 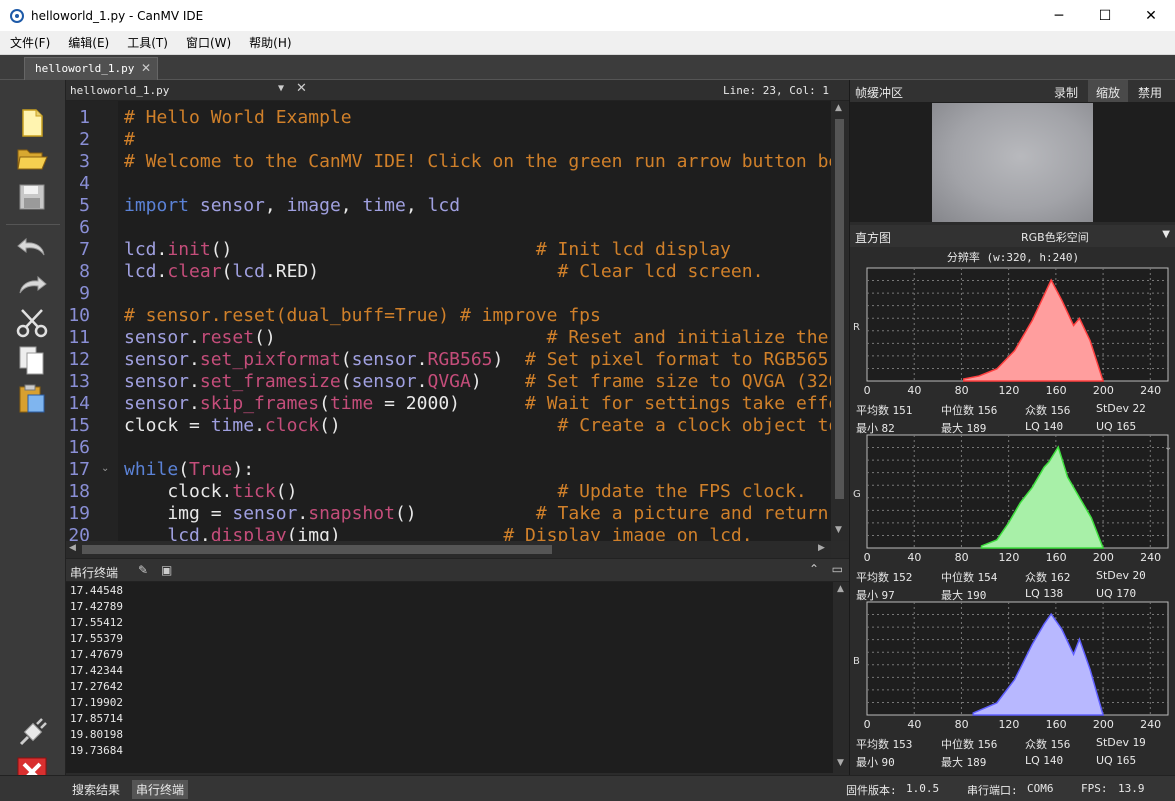 What do you see at coordinates (1151, 15) in the screenshot?
I see `close-window-button: ✕` at bounding box center [1151, 15].